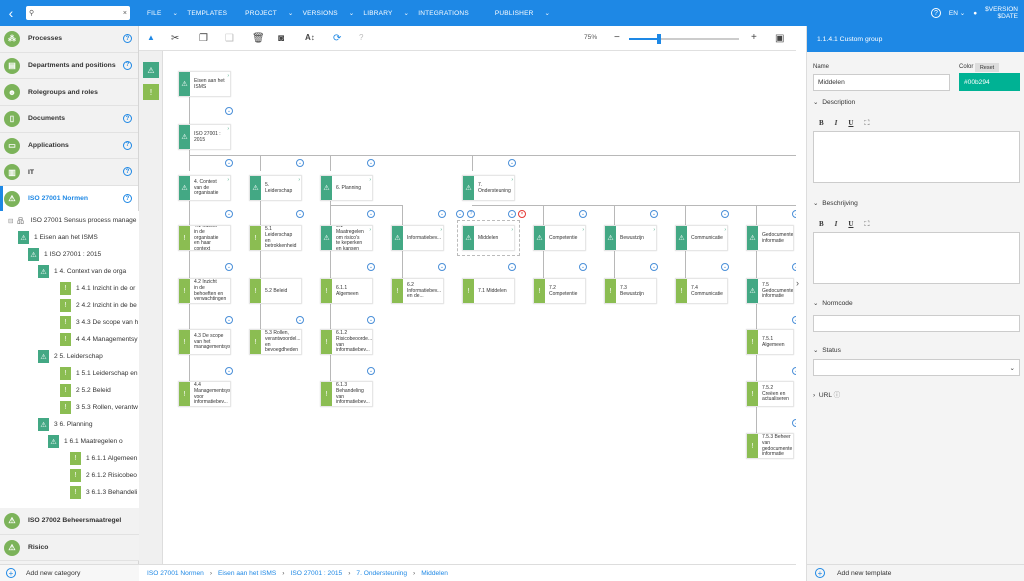  I want to click on zoom-slider-knob, so click(658, 39).